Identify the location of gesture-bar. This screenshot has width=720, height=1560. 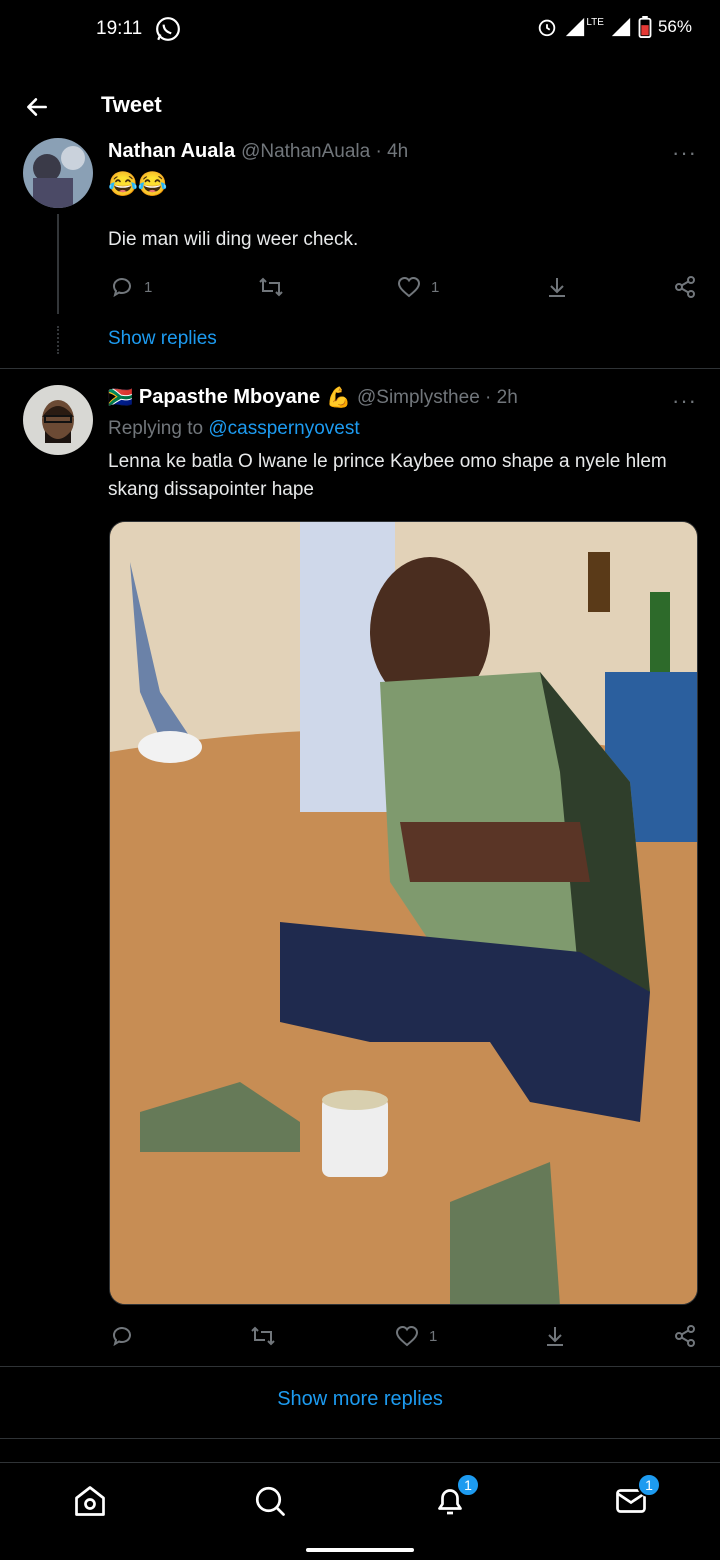
(360, 1550).